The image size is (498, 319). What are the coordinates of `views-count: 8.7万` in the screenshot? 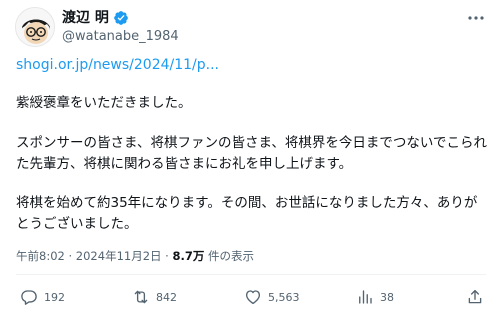 It's located at (188, 256).